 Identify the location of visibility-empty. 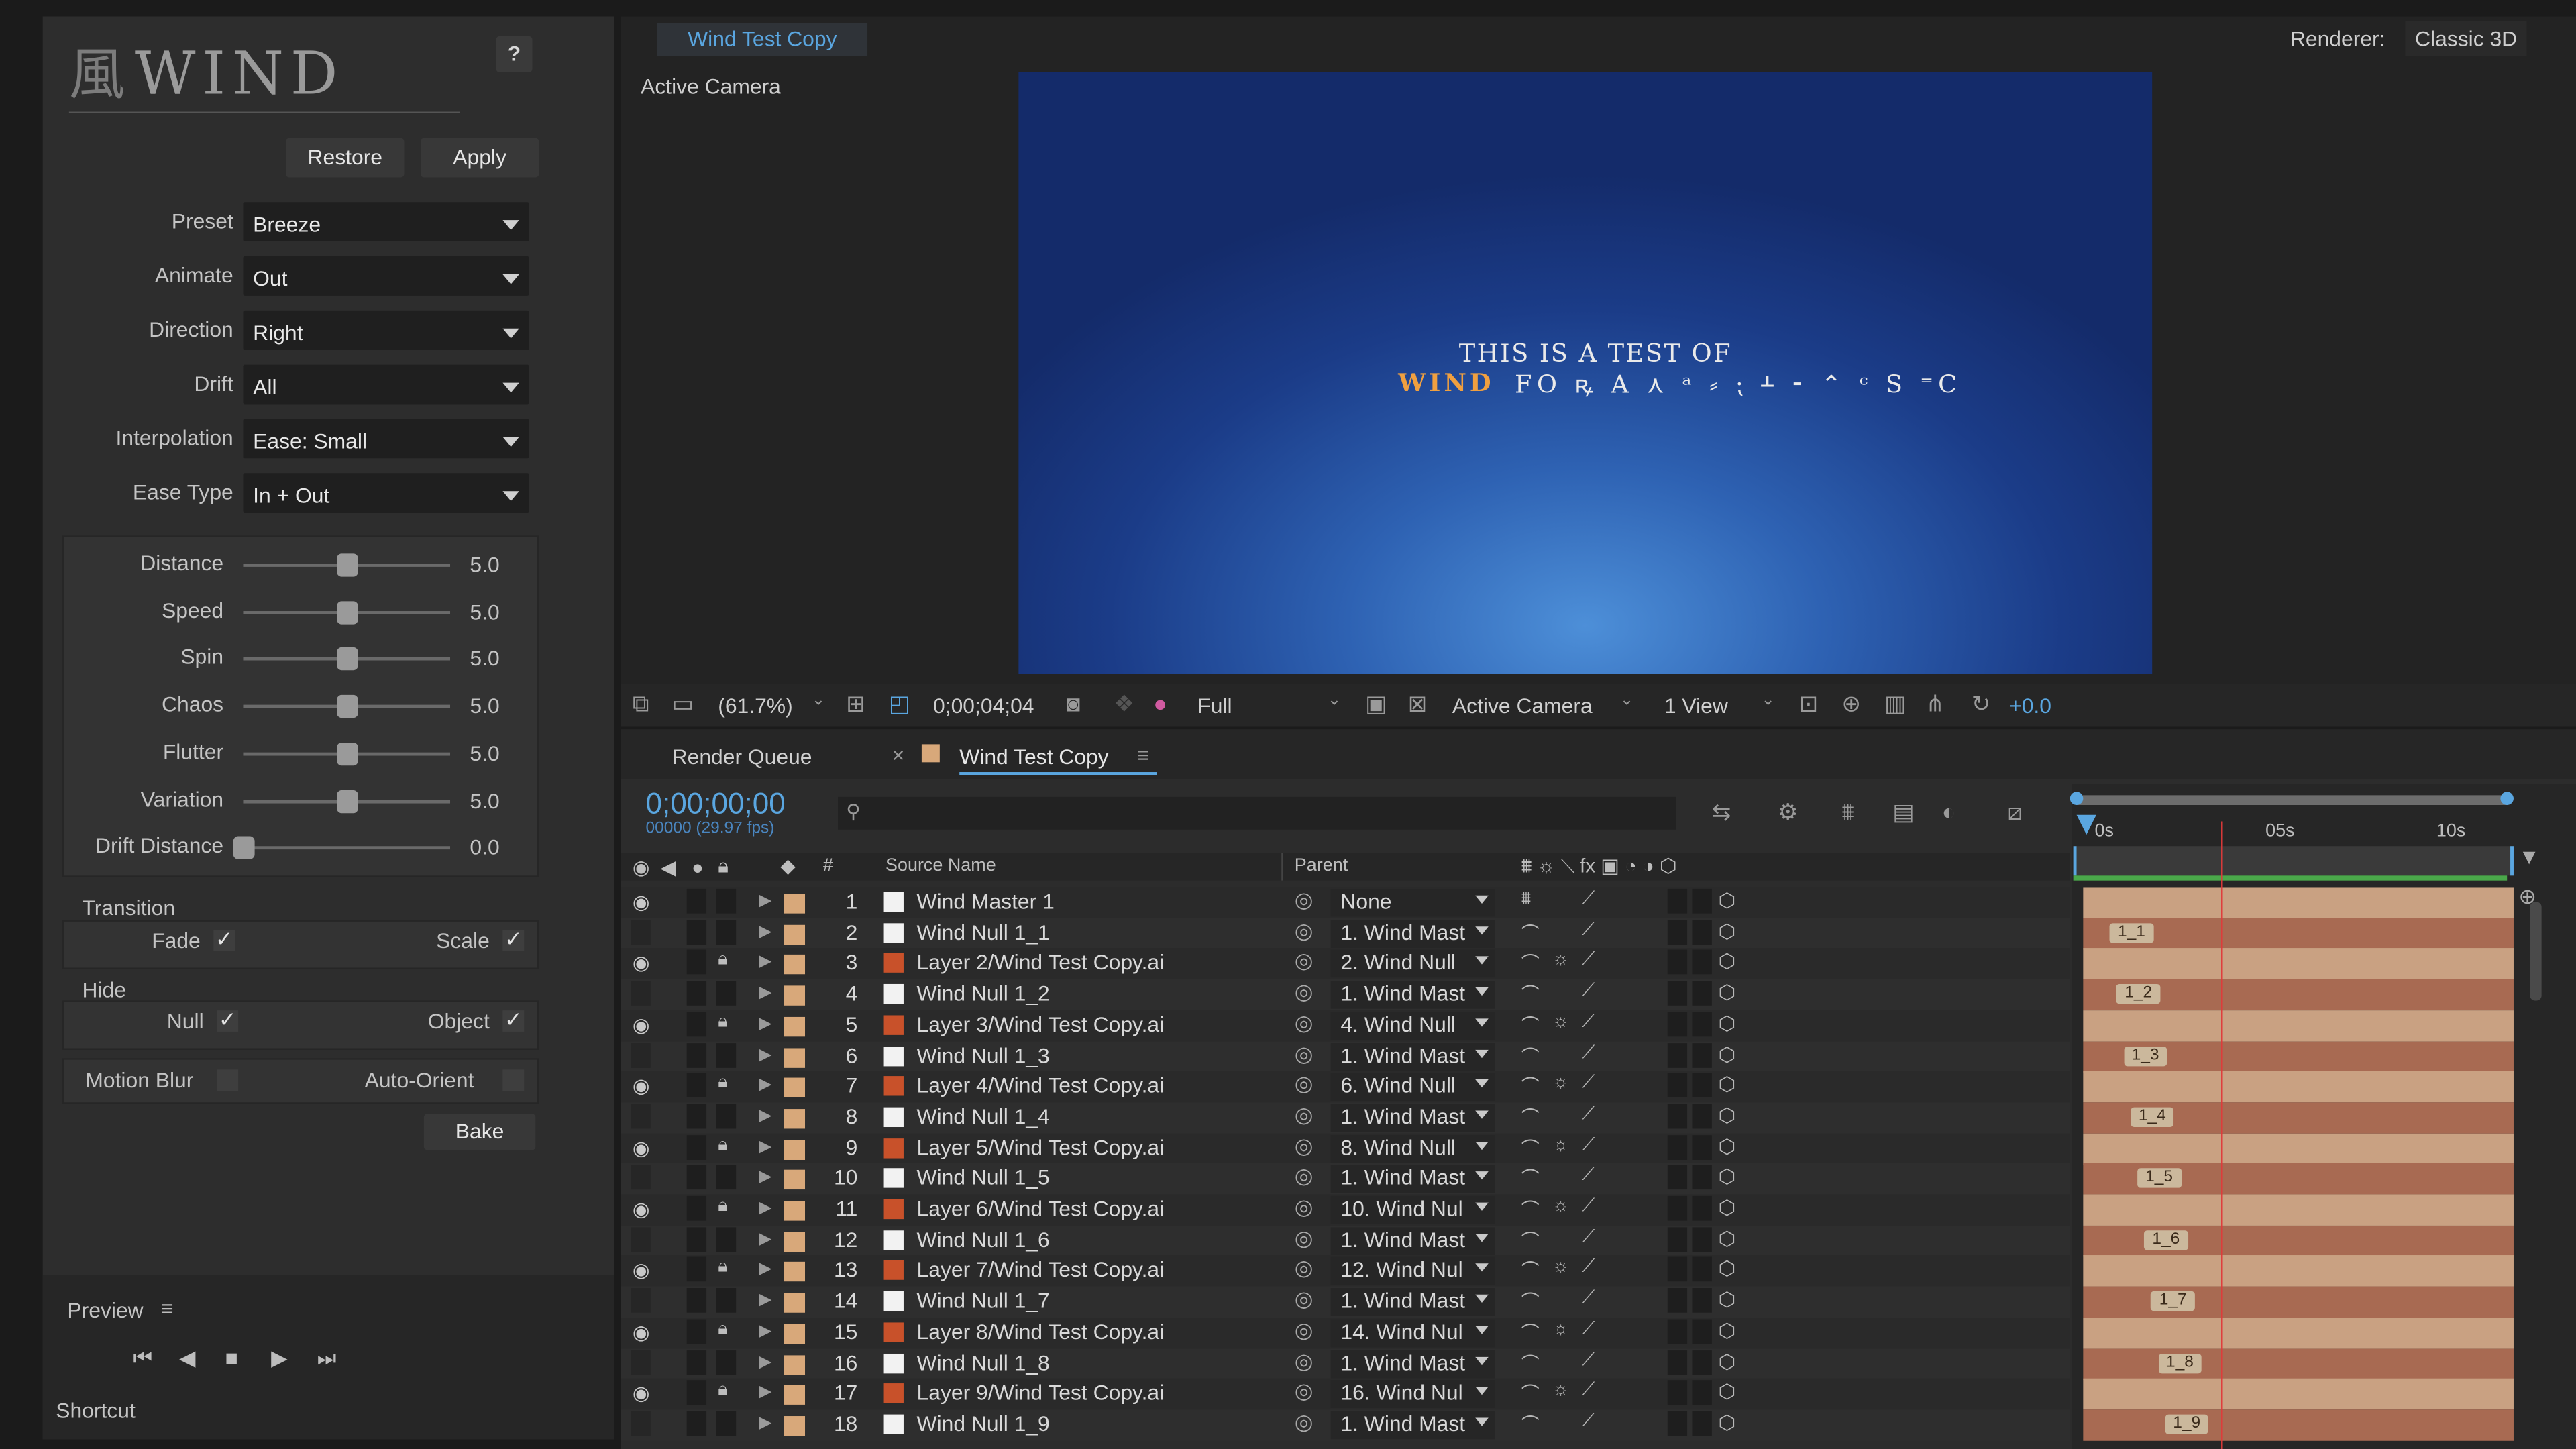
(641, 1300).